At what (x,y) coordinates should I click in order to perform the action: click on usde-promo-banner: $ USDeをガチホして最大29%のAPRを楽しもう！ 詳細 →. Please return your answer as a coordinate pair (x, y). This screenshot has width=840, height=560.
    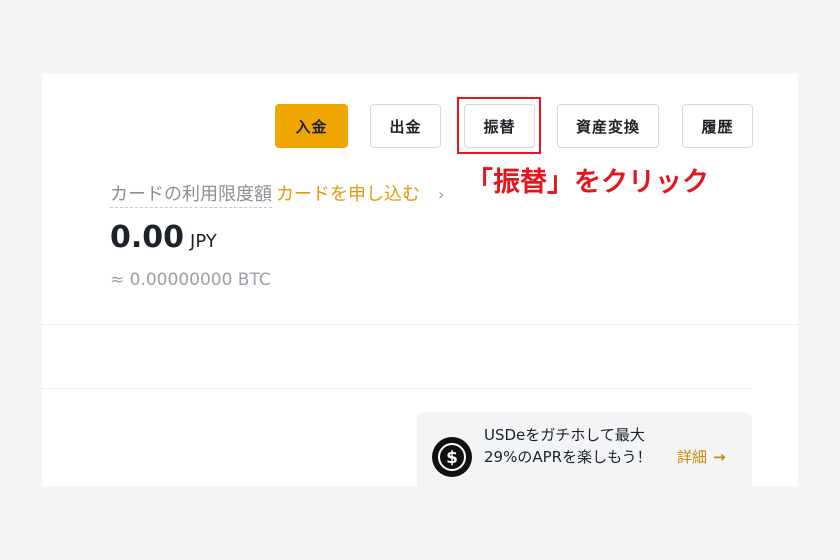
    Looking at the image, I should click on (584, 449).